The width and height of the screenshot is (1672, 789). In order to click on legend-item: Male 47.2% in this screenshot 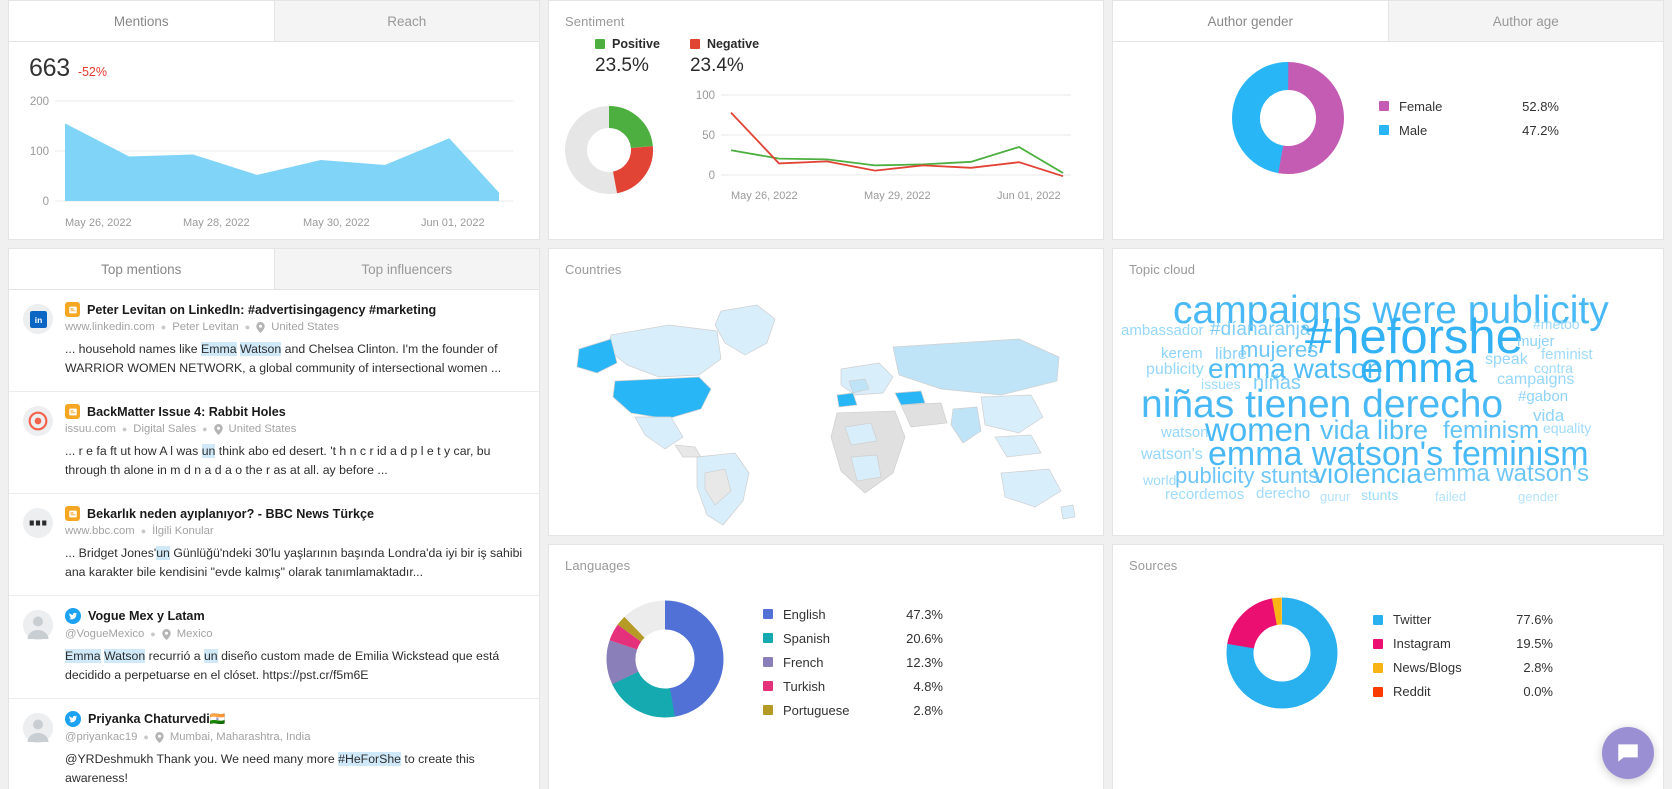, I will do `click(1469, 130)`.